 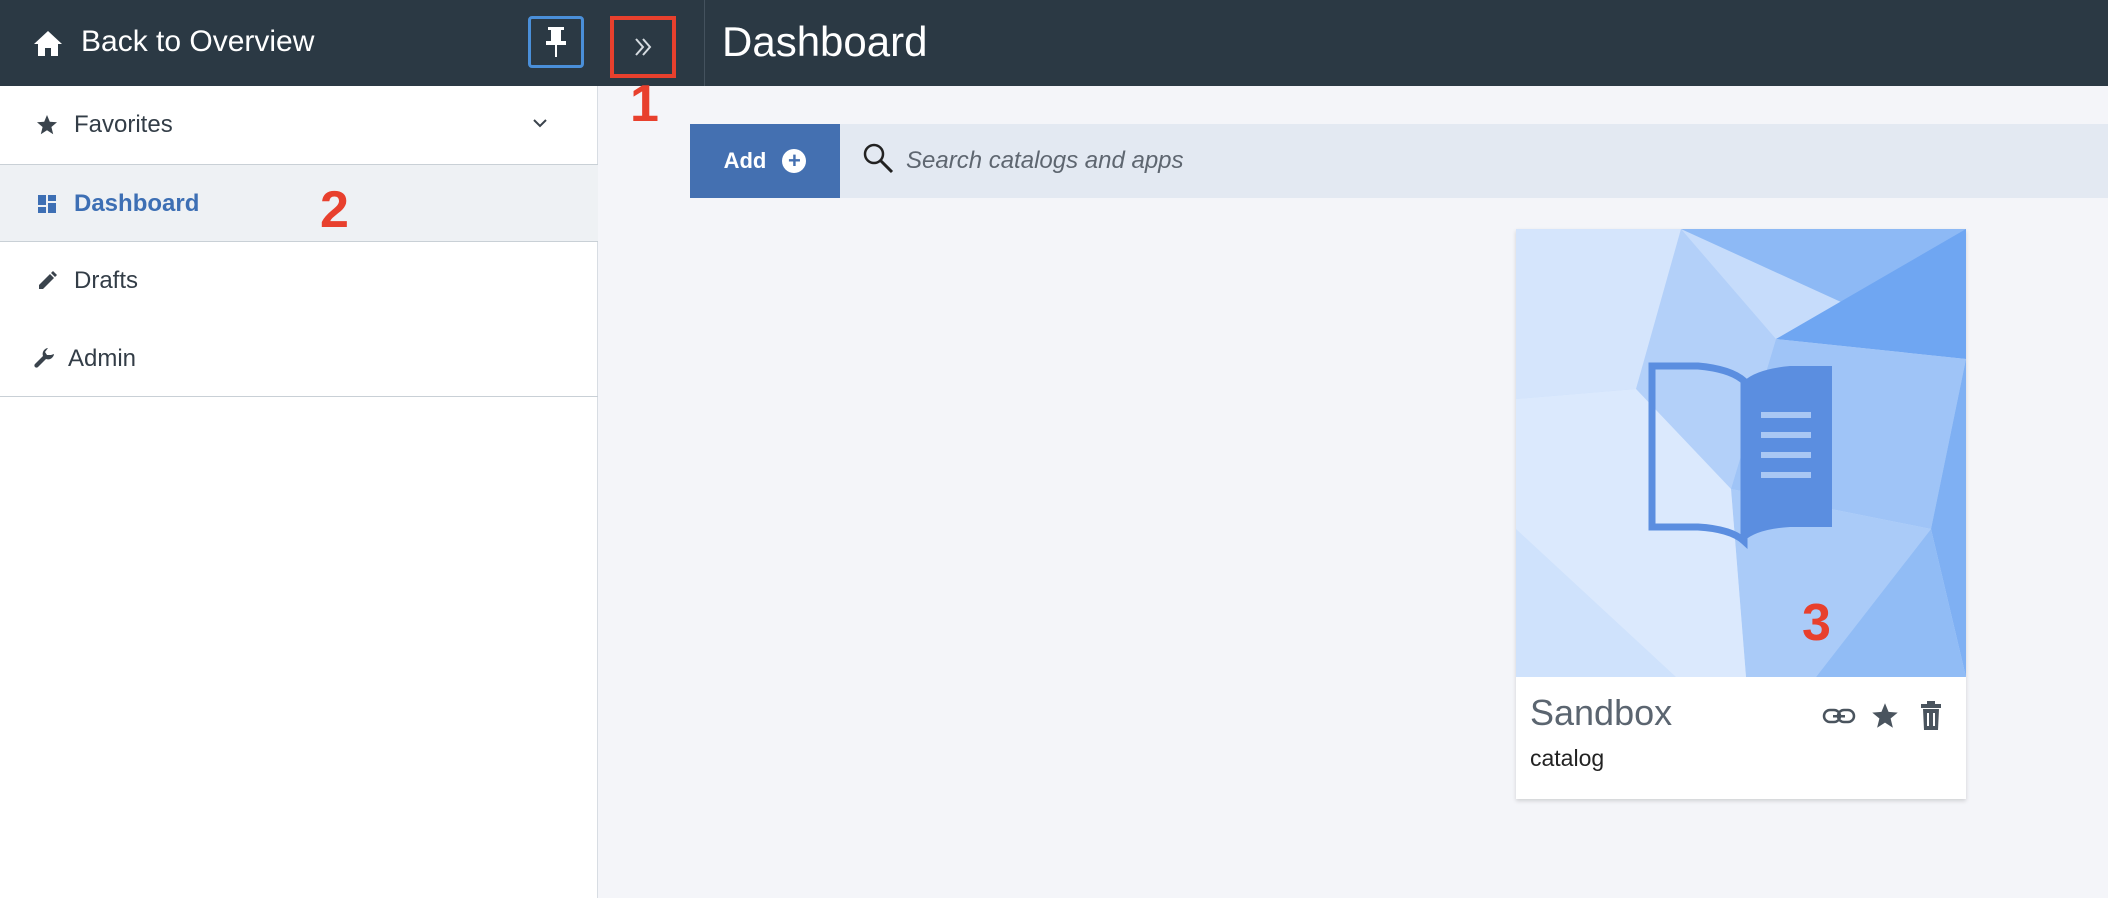 I want to click on back-to-overview-link: Back to Overview, so click(x=197, y=42).